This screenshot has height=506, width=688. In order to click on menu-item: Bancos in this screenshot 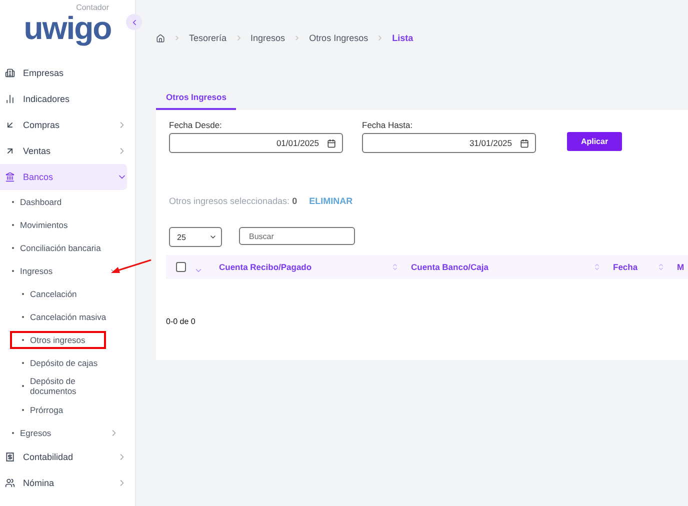, I will do `click(63, 177)`.